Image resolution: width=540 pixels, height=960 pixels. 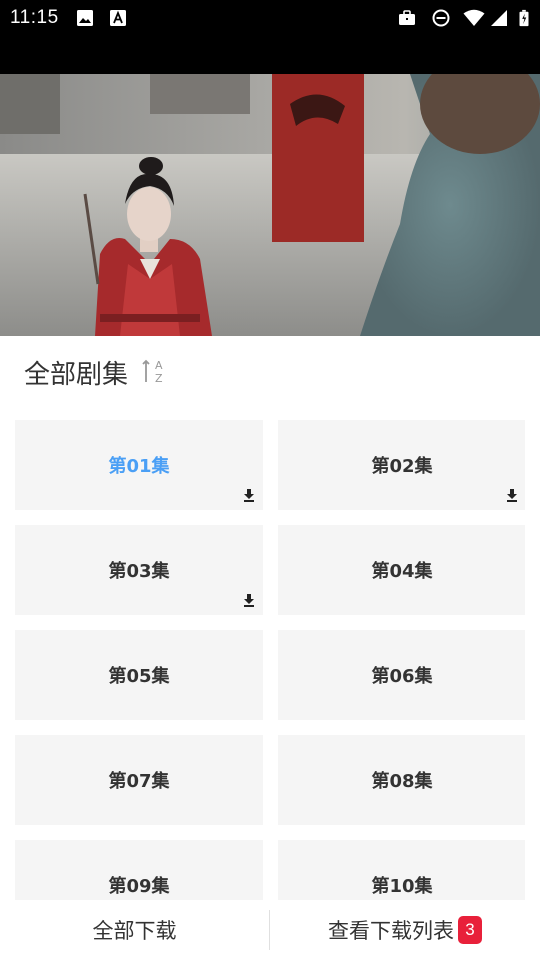 I want to click on episode-item-01: 第01集, so click(x=139, y=465).